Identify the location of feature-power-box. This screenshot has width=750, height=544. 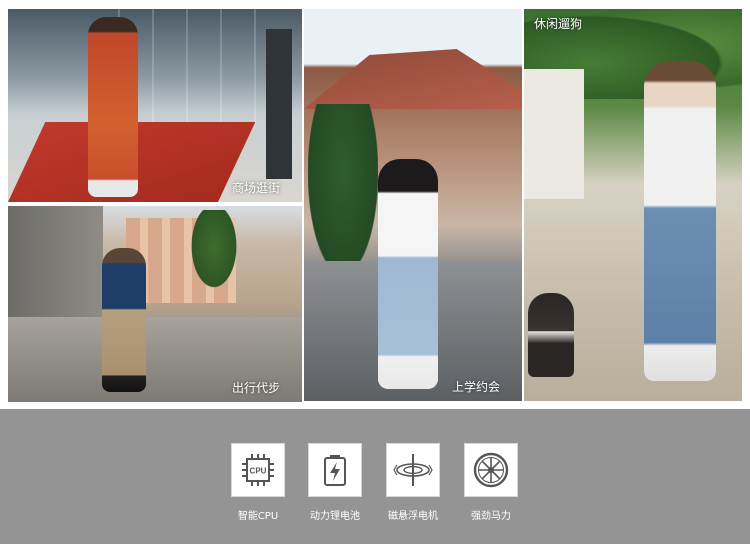
(491, 470).